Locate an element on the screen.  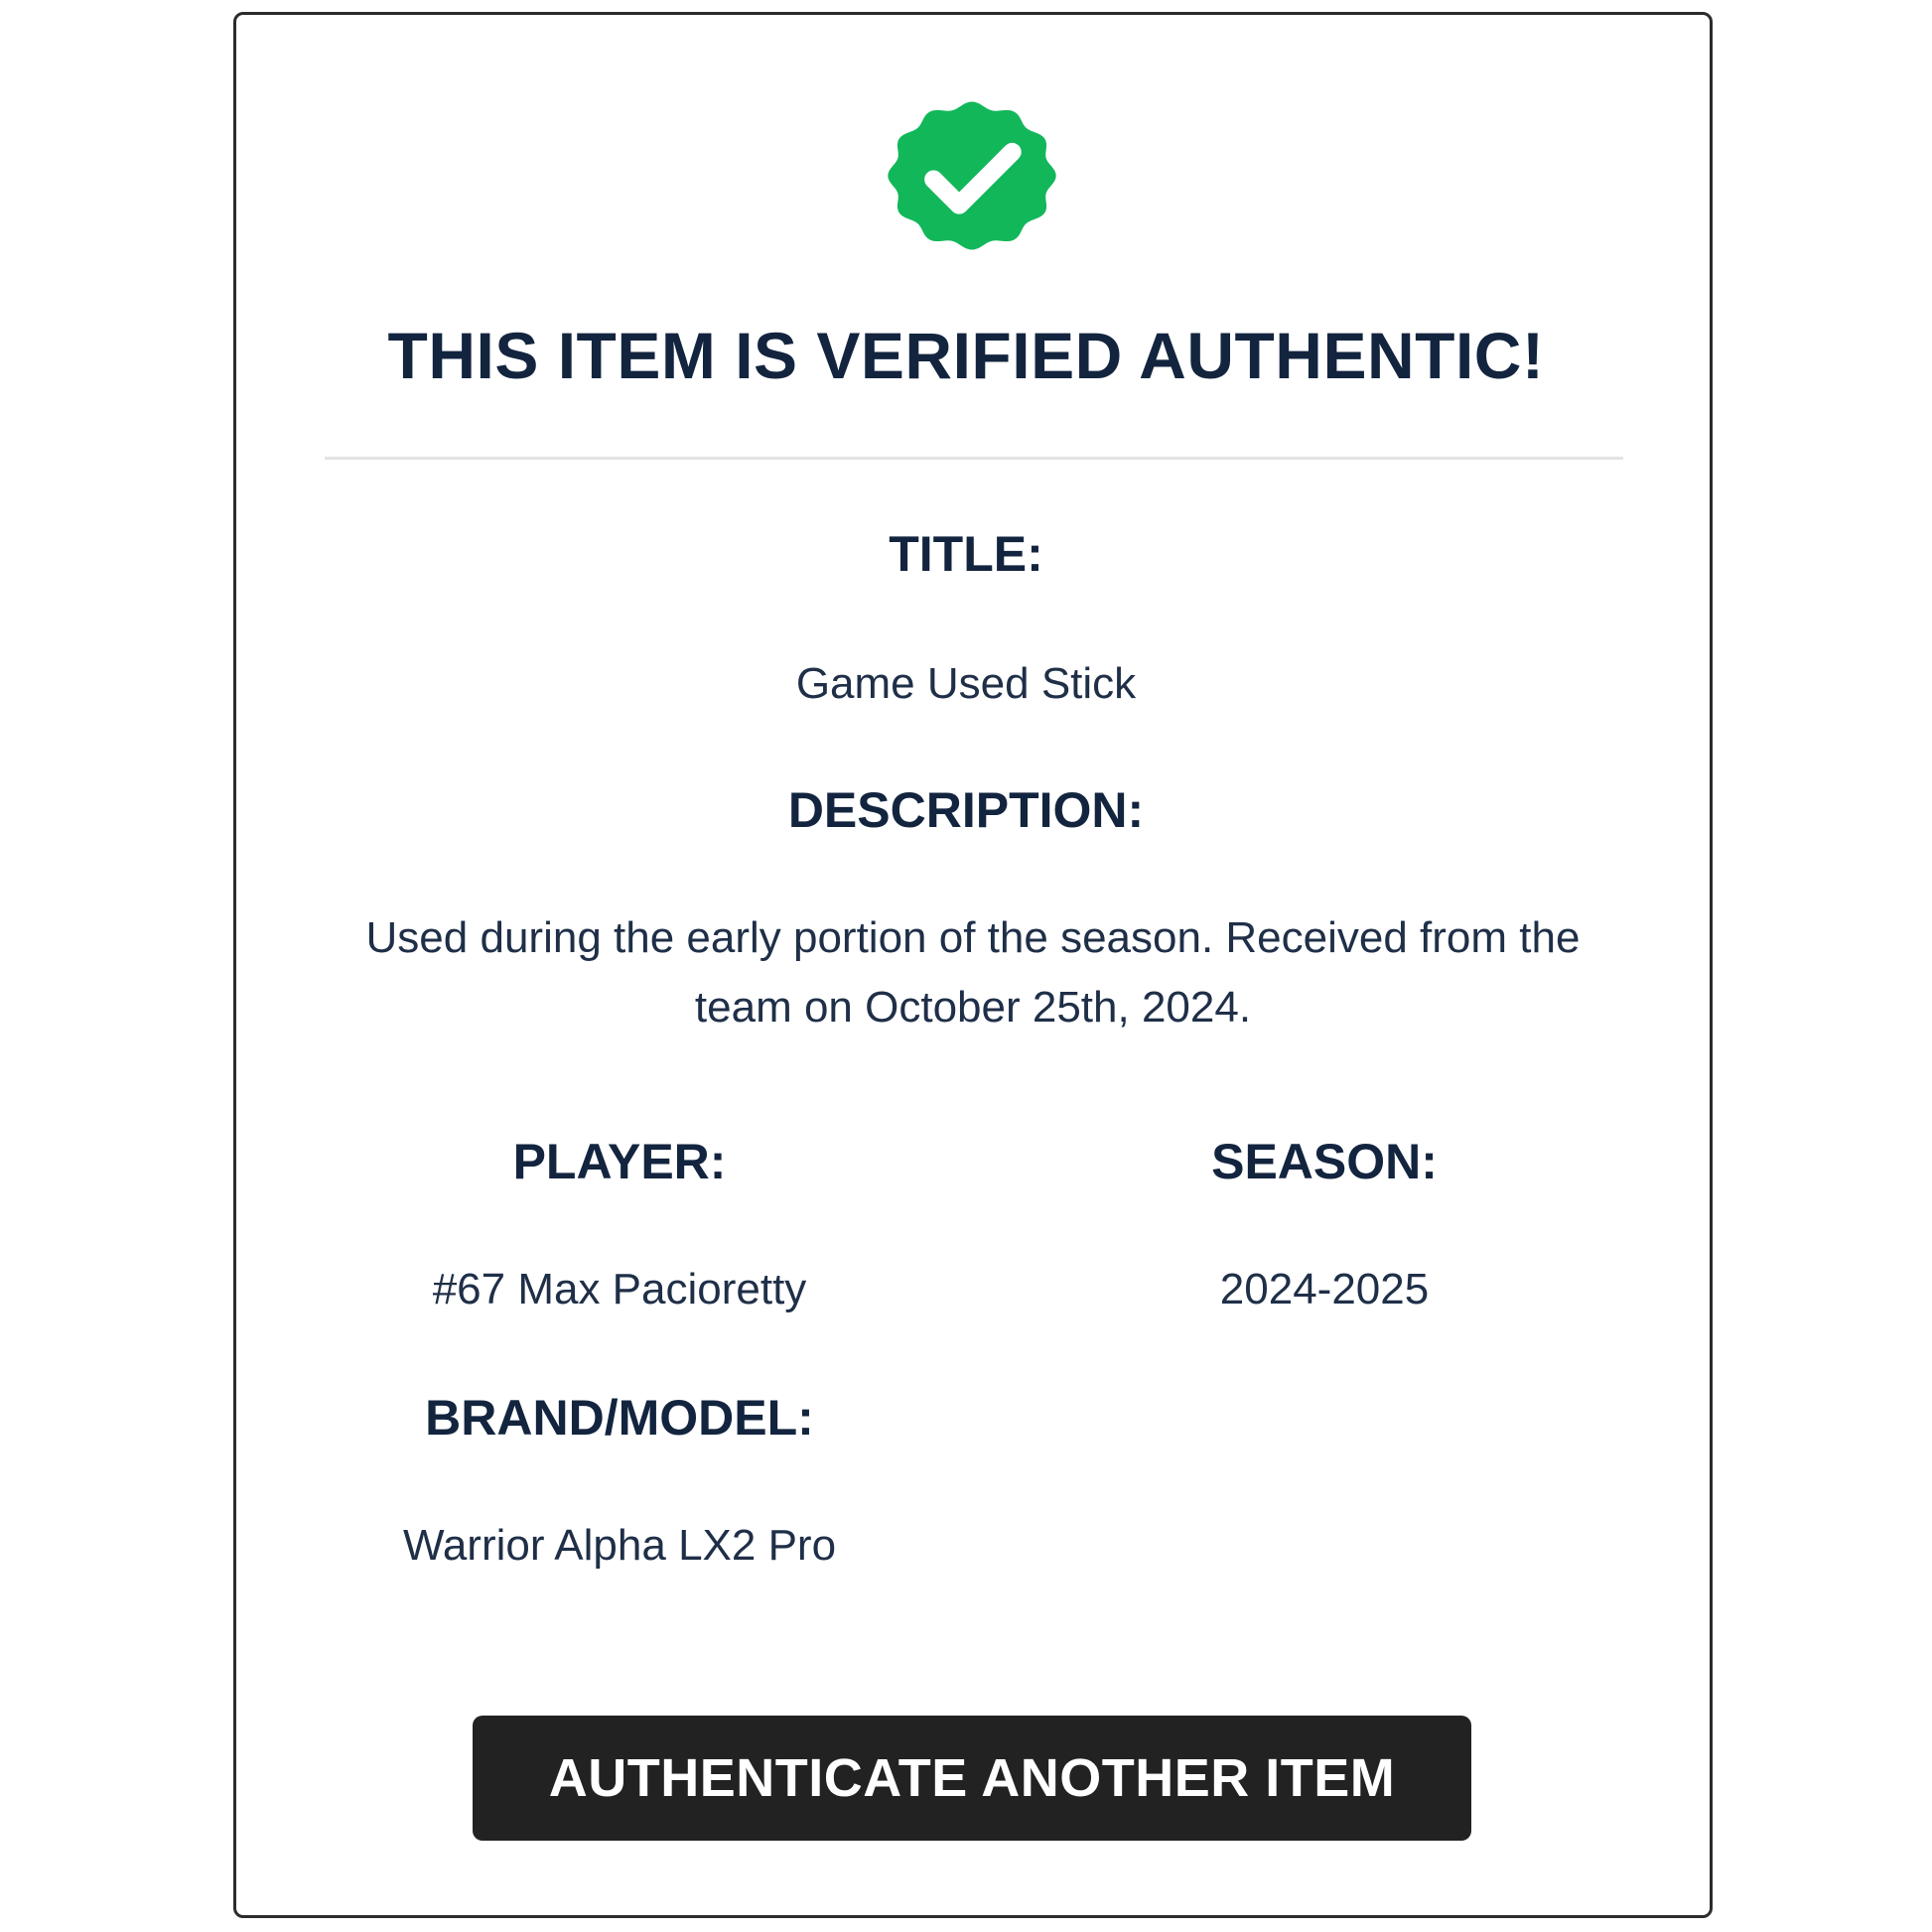
description-label: DESCRIPTION: is located at coordinates (966, 810).